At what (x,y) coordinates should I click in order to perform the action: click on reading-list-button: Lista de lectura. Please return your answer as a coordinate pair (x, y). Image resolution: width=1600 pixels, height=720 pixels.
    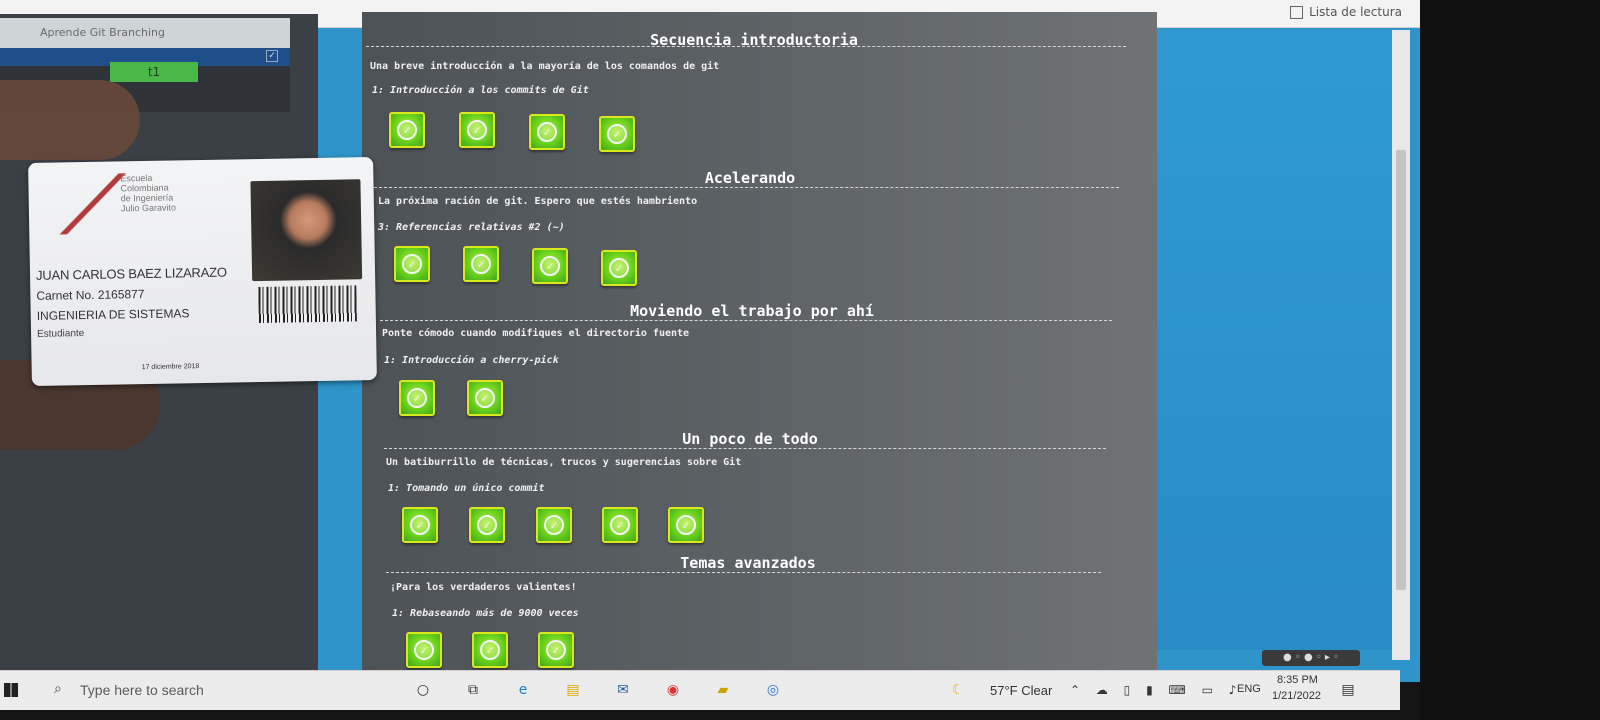
    Looking at the image, I should click on (1346, 12).